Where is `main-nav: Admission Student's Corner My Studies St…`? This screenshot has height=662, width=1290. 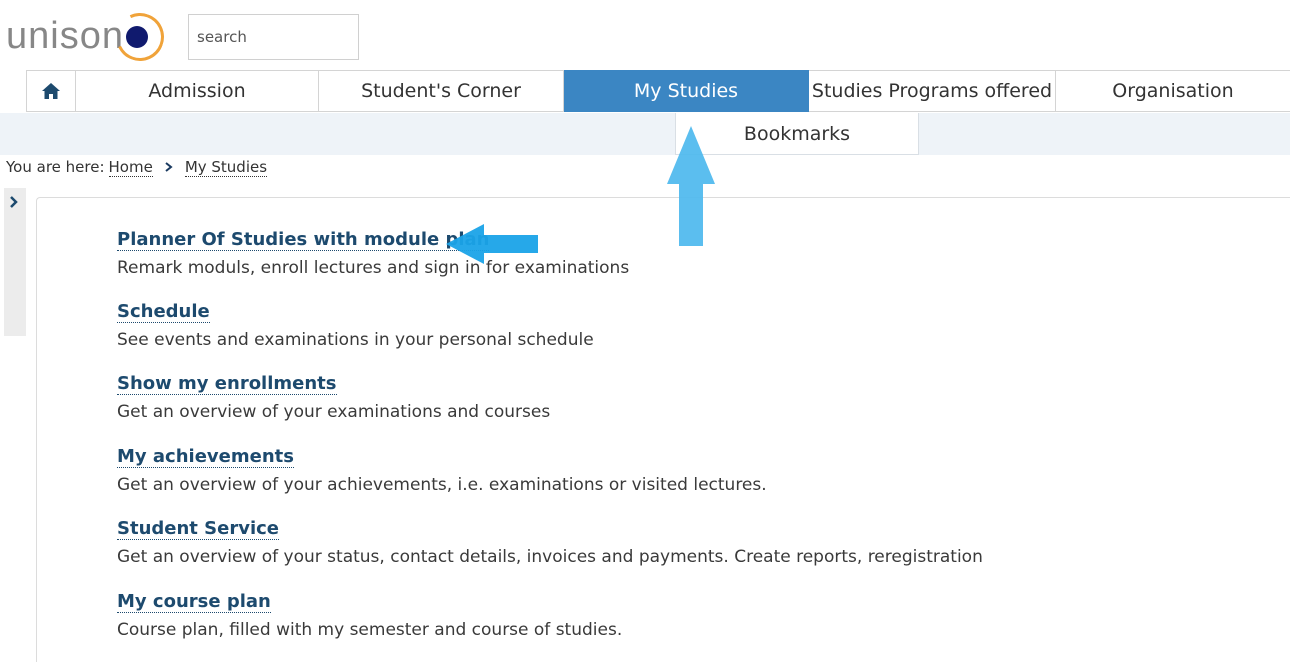 main-nav: Admission Student's Corner My Studies St… is located at coordinates (645, 91).